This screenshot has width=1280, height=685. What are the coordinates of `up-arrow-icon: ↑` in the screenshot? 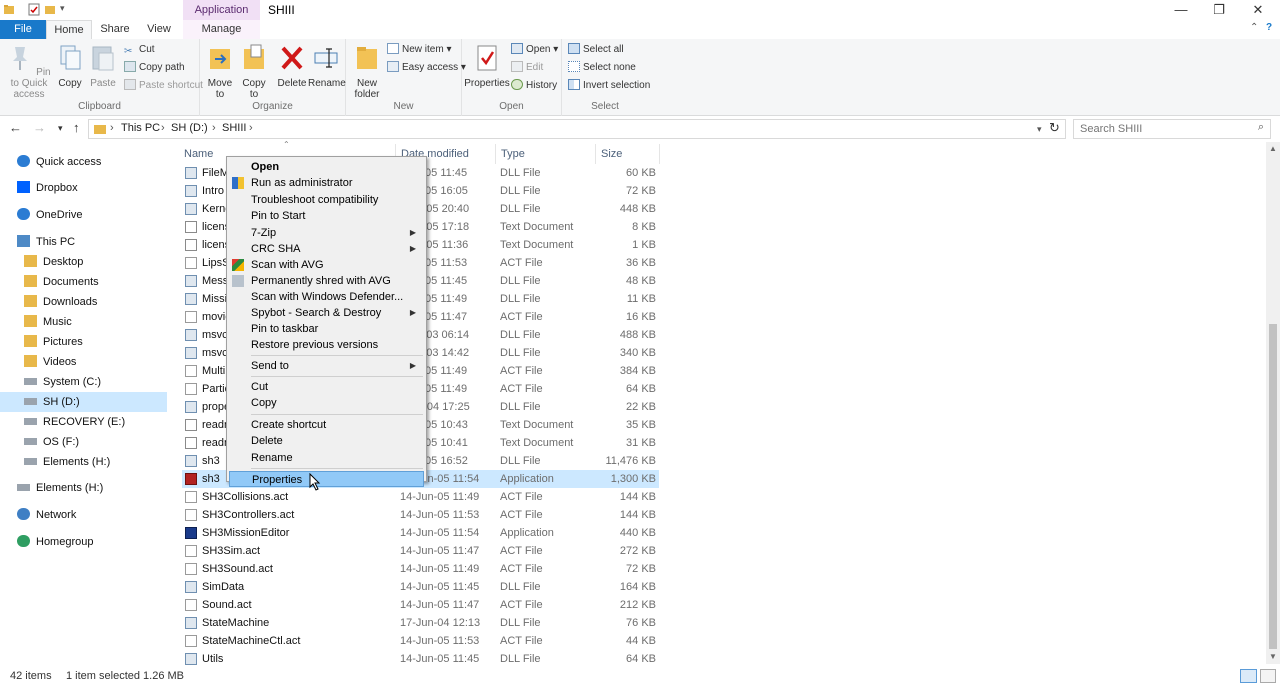 It's located at (76, 127).